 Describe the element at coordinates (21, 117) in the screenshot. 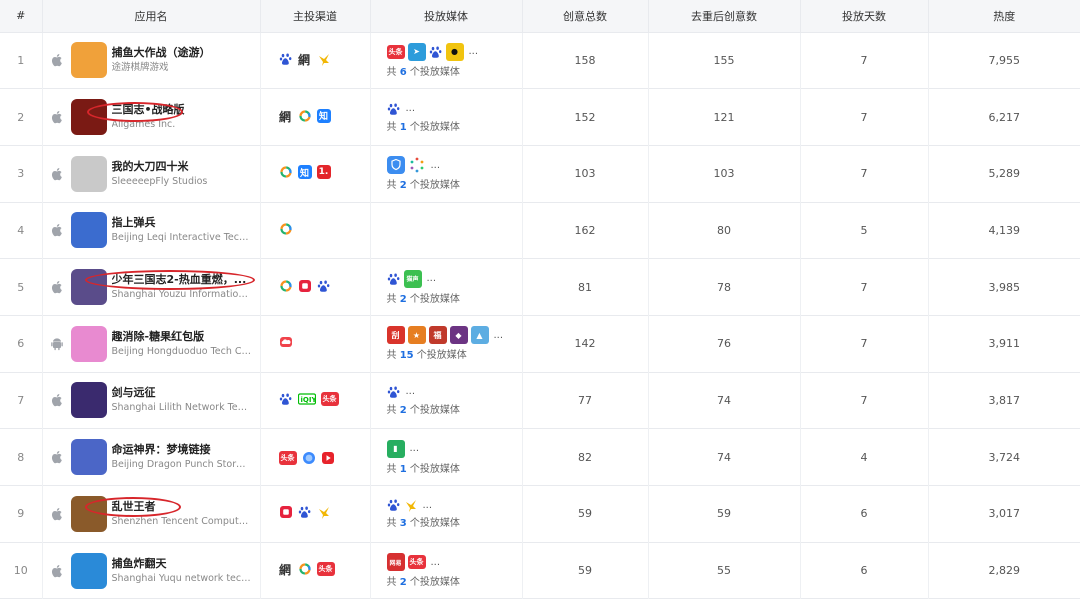

I see `rank-cell: 2` at that location.